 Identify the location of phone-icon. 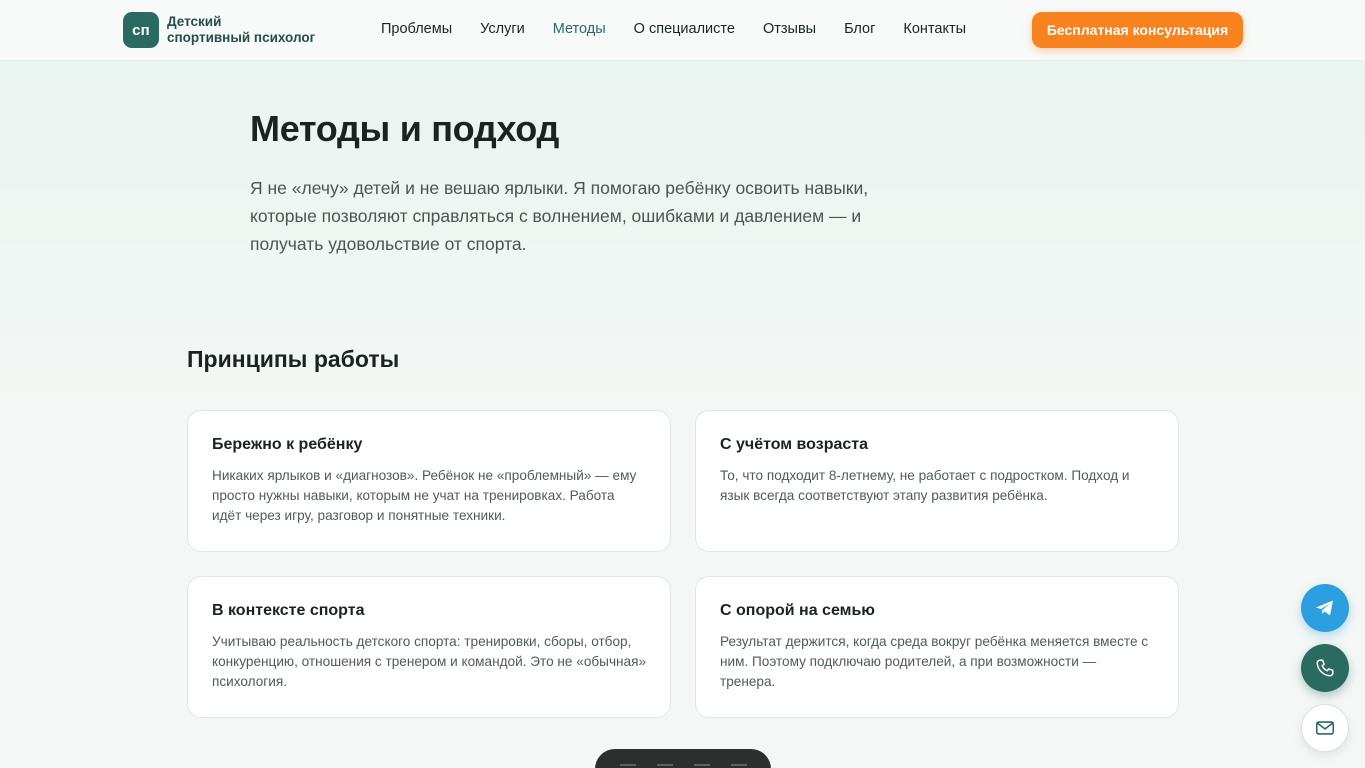
(1325, 668).